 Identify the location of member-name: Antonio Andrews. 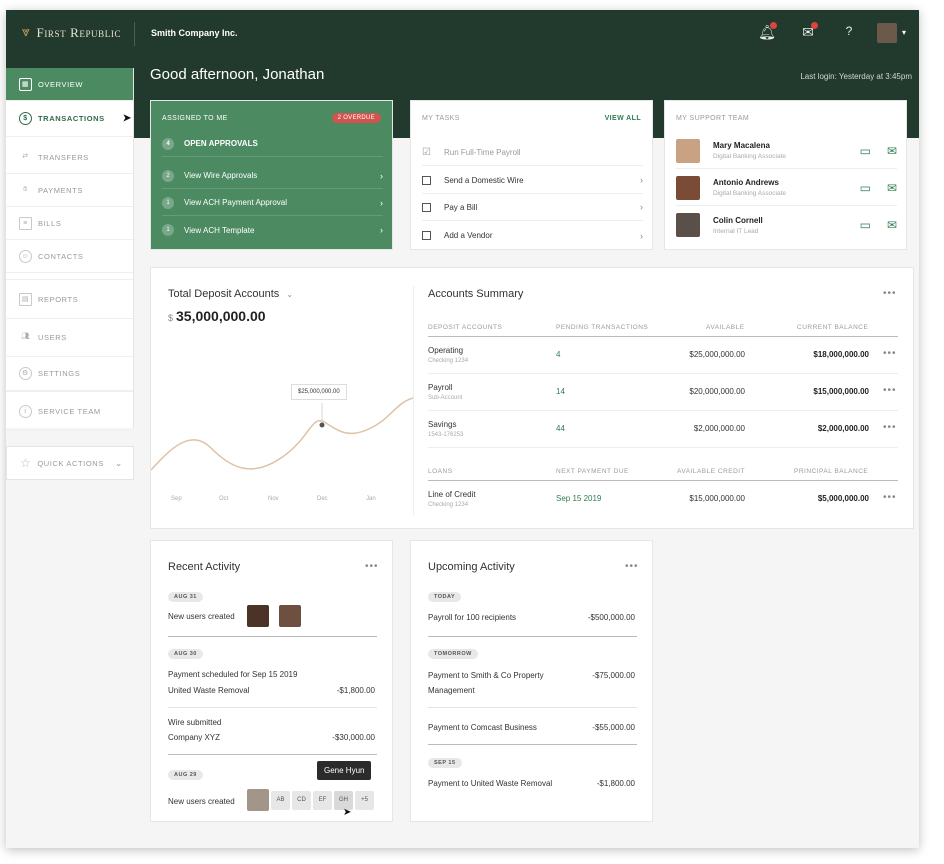
(746, 182).